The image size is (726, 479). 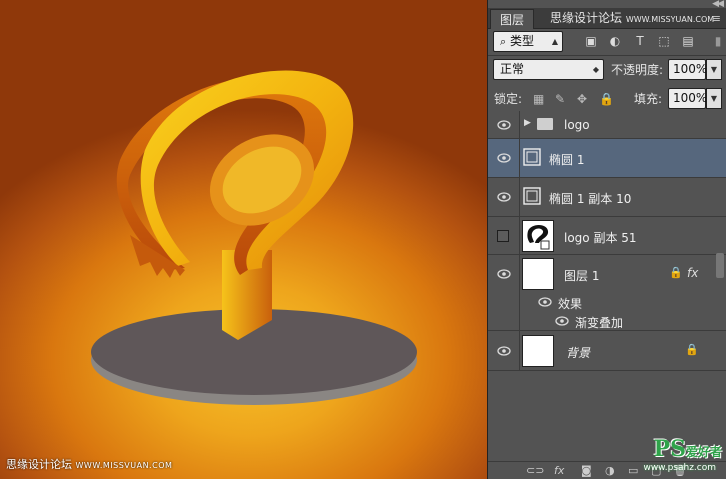 What do you see at coordinates (648, 99) in the screenshot?
I see `fill-label: 填充:` at bounding box center [648, 99].